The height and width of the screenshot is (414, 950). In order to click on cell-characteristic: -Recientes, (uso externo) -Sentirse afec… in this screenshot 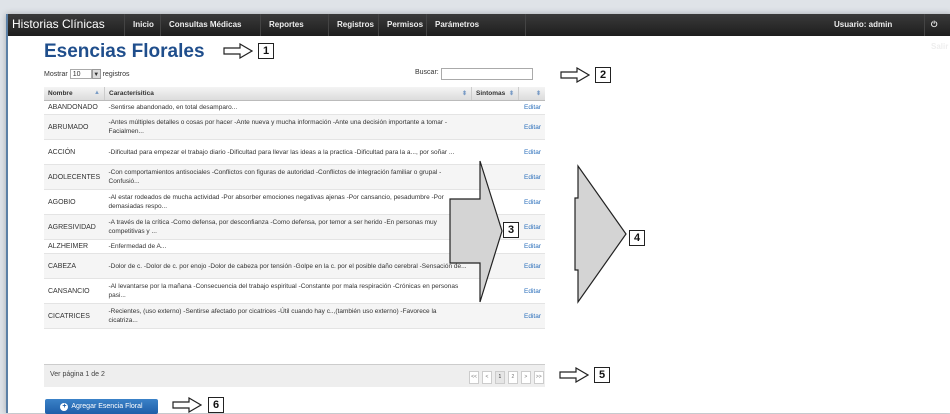, I will do `click(288, 316)`.